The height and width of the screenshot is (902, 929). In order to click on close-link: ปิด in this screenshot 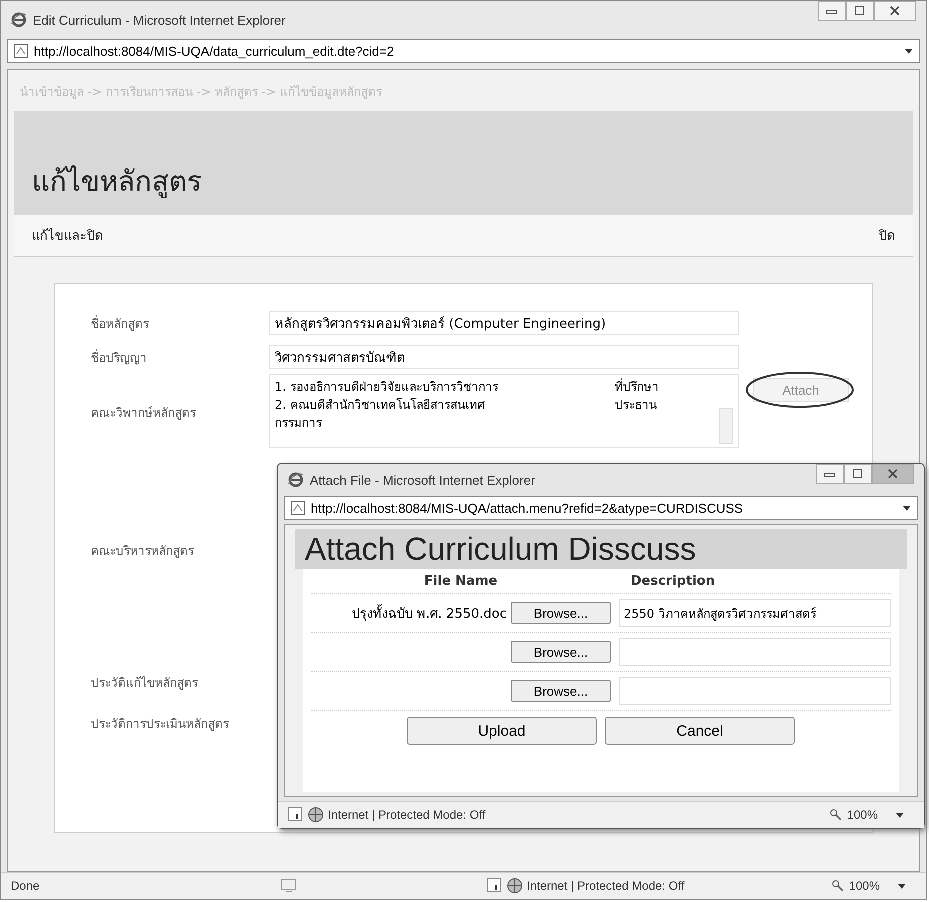, I will do `click(887, 235)`.